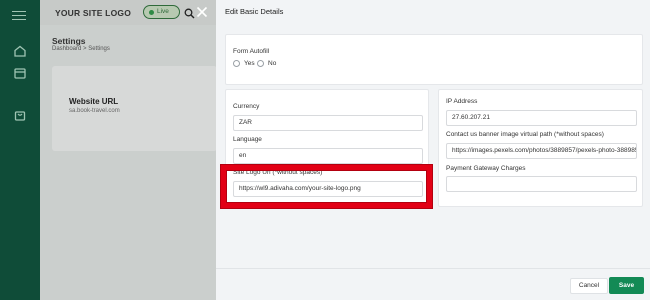 The height and width of the screenshot is (300, 650). I want to click on breadcrumb: Dashboard > Settings, so click(81, 49).